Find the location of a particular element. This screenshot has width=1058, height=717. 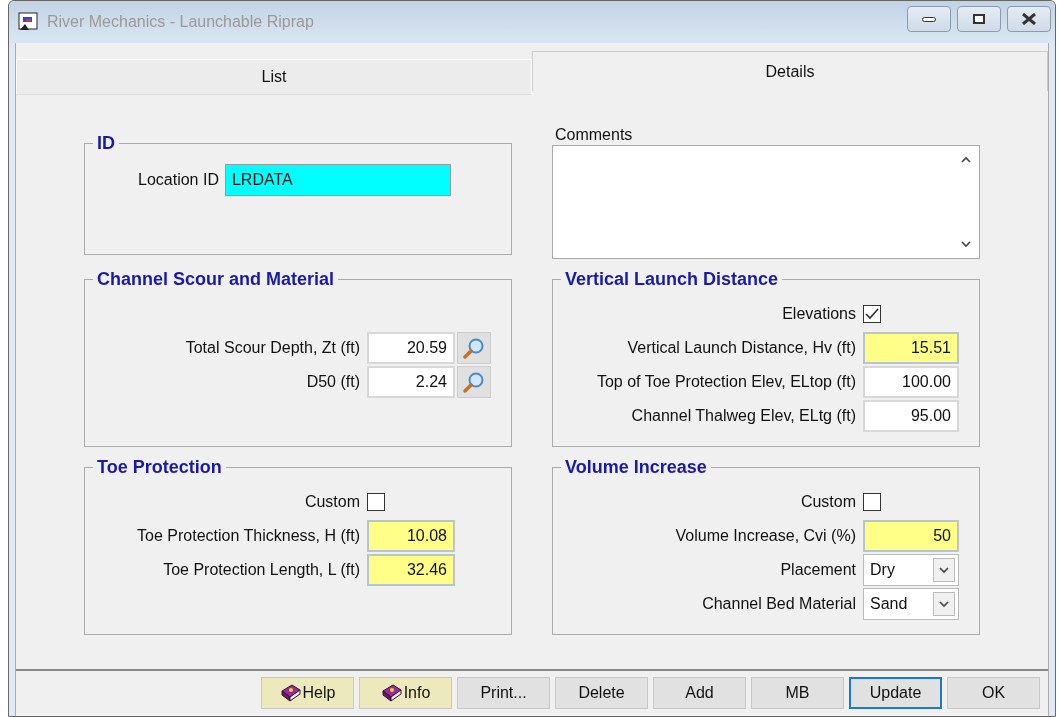

field-label: Toe Protection Thickness, H (ft) is located at coordinates (248, 536).